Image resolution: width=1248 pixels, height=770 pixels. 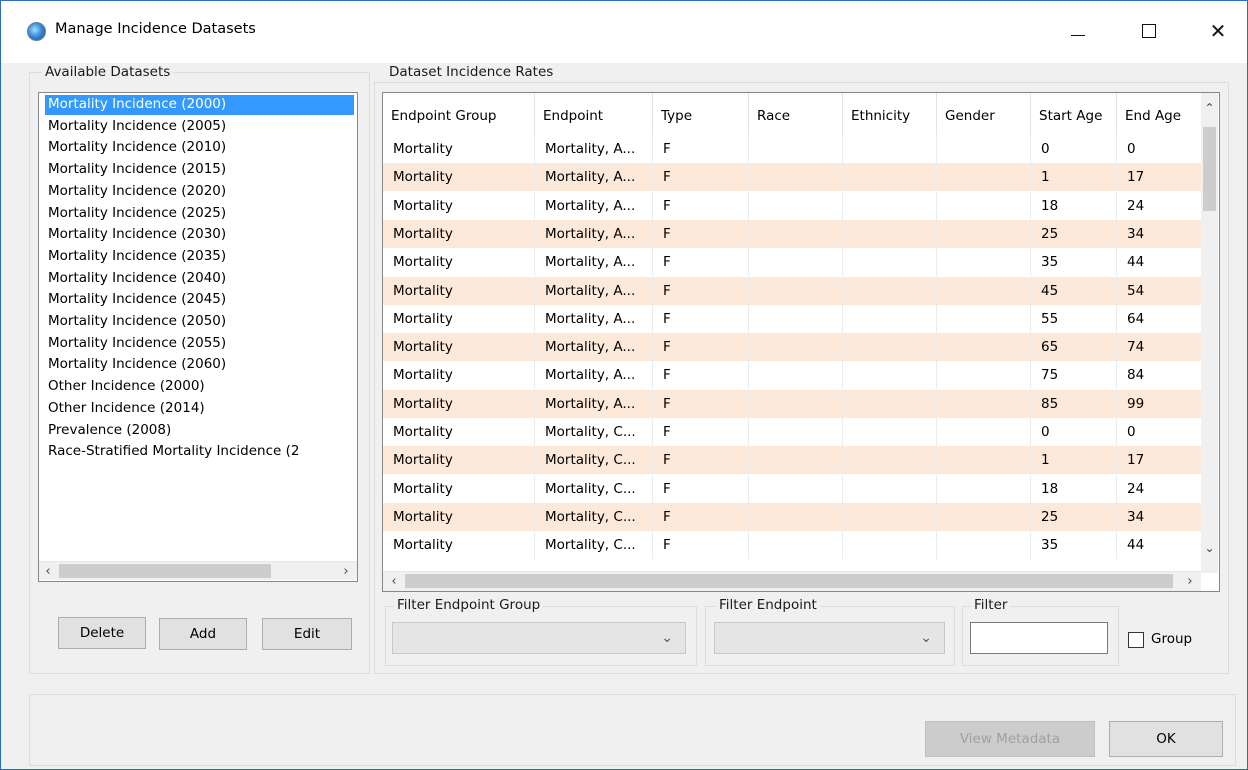 I want to click on filter-endpoint-group-combo: ⌄, so click(x=539, y=638).